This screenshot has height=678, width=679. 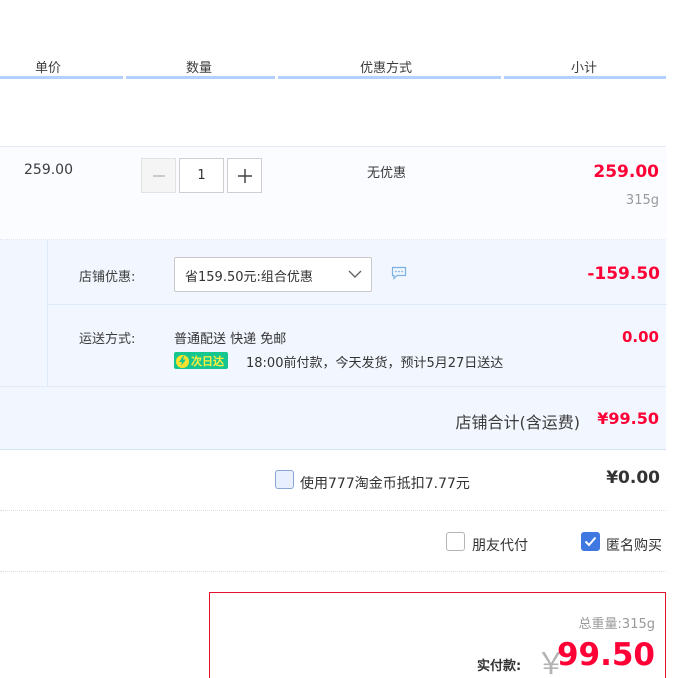 I want to click on shop-total-amount: ¥99.50, so click(x=628, y=418).